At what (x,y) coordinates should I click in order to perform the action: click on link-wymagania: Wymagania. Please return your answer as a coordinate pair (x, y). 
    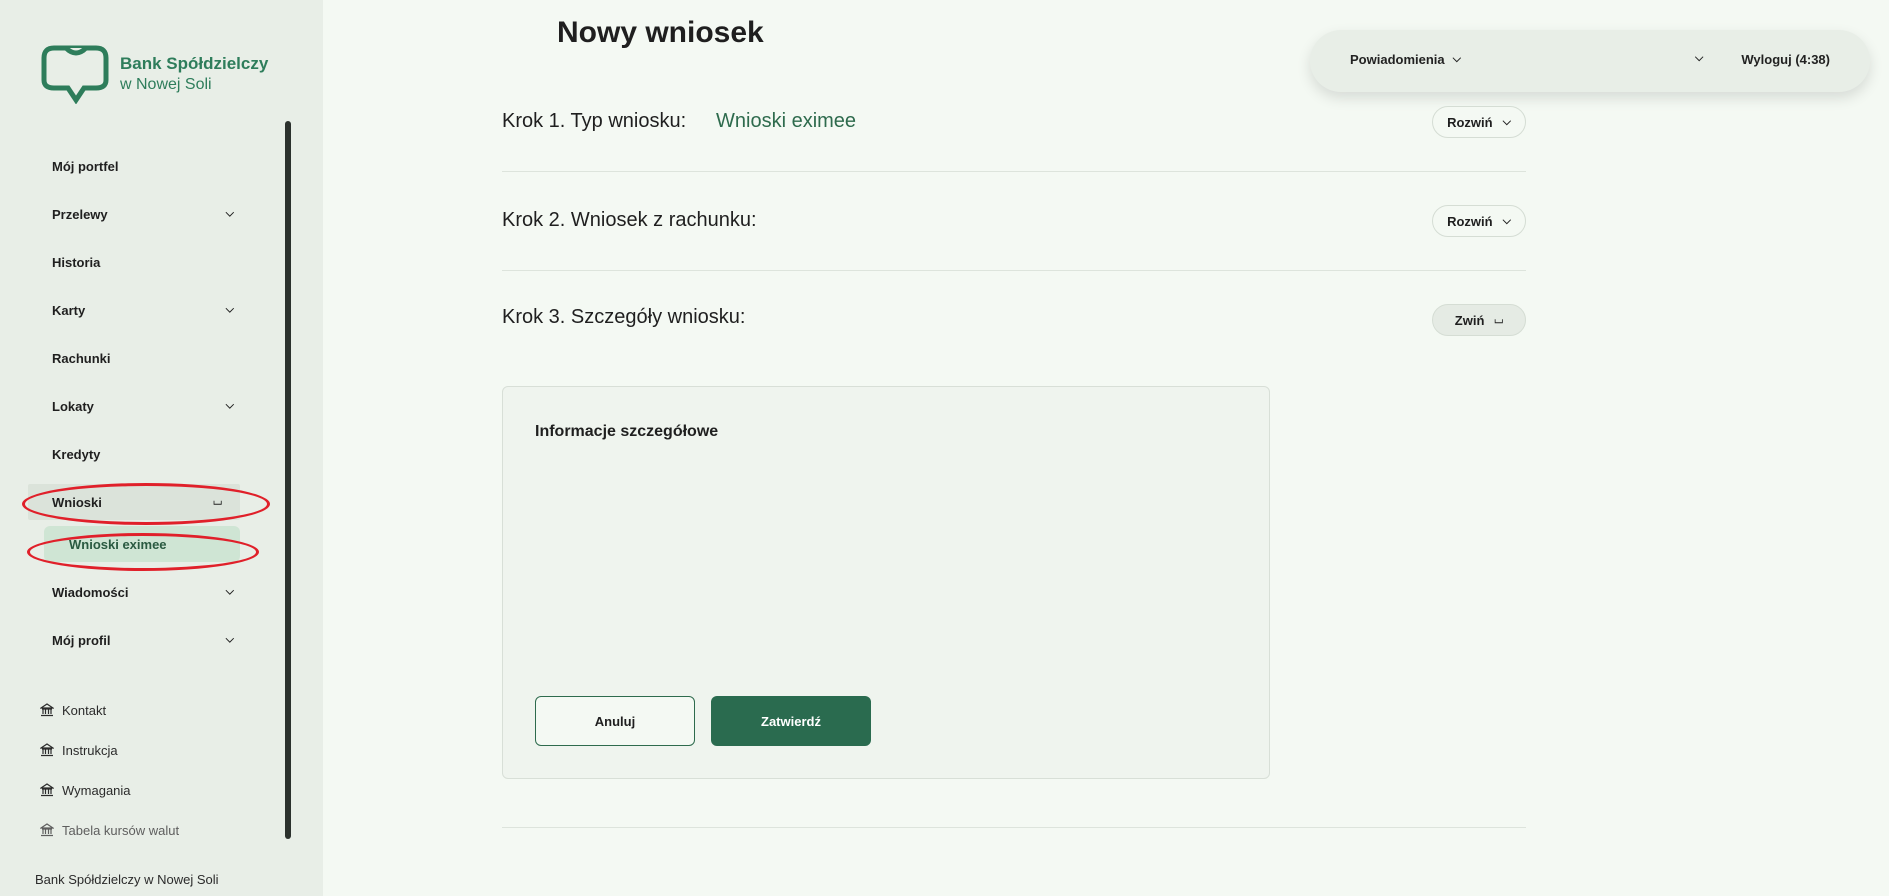
    Looking at the image, I should click on (109, 790).